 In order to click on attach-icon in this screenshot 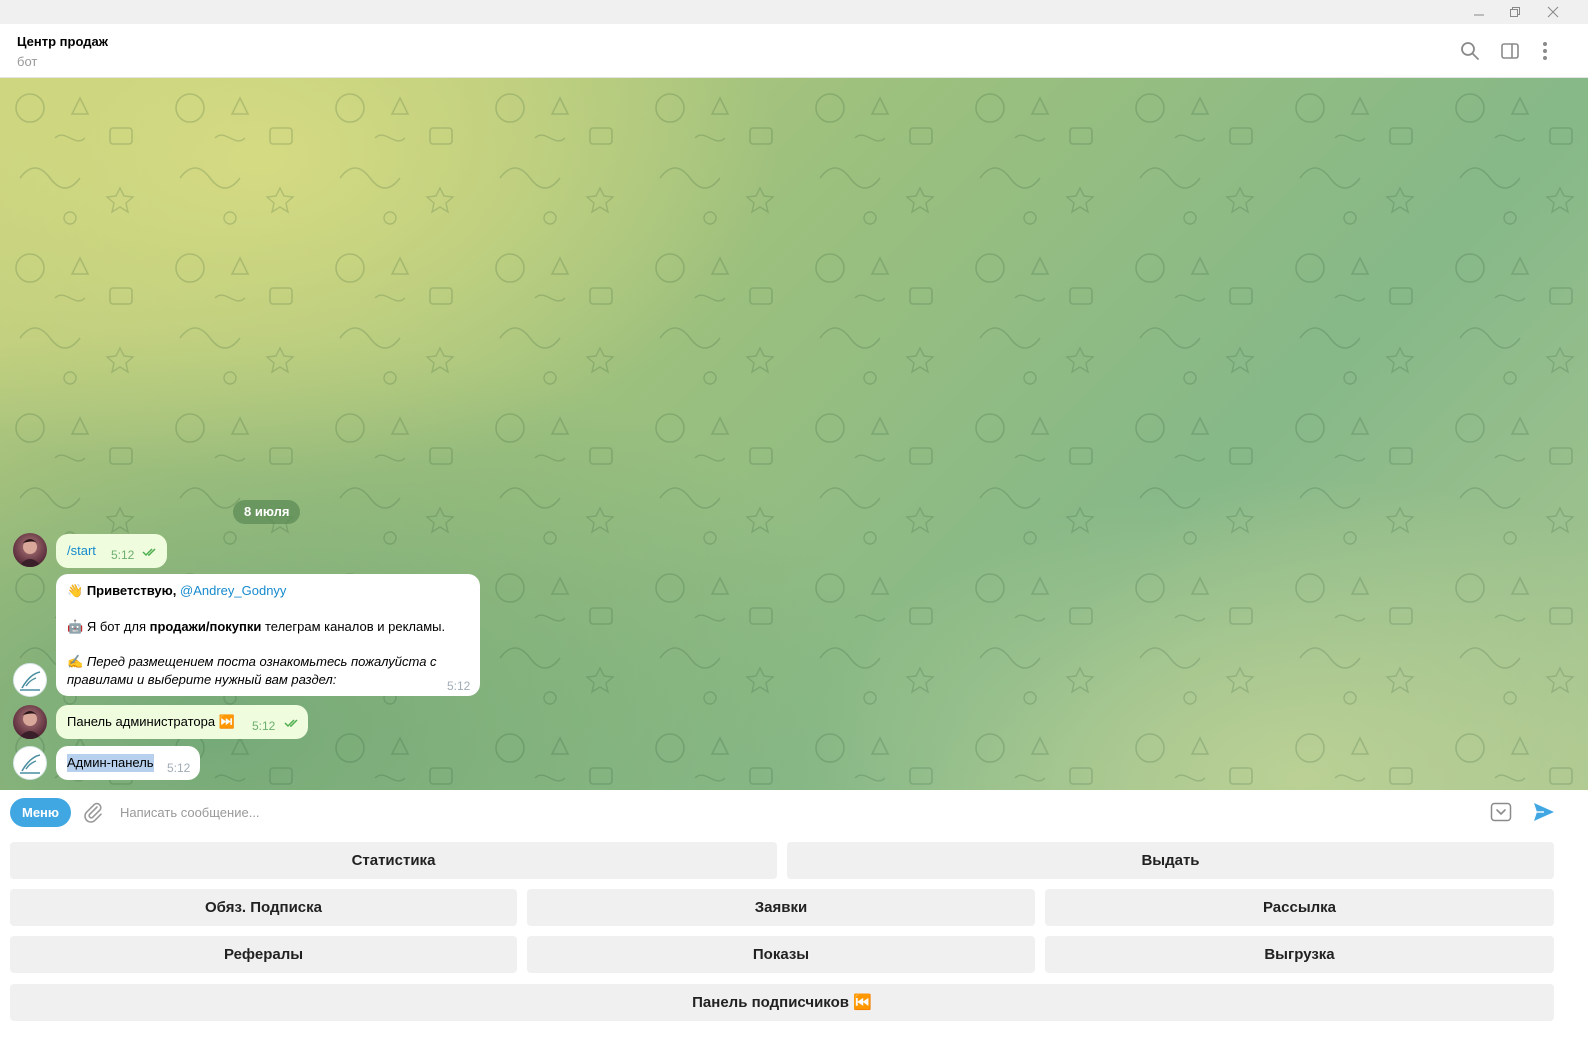, I will do `click(93, 812)`.